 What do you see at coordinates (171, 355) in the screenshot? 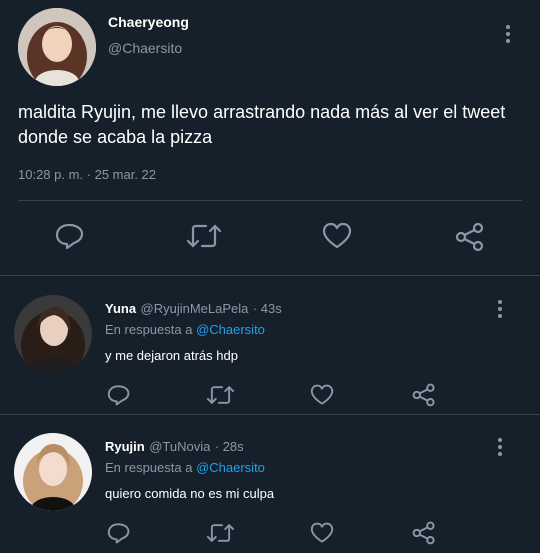
I see `reply-text: y me dejaron atrás hdp` at bounding box center [171, 355].